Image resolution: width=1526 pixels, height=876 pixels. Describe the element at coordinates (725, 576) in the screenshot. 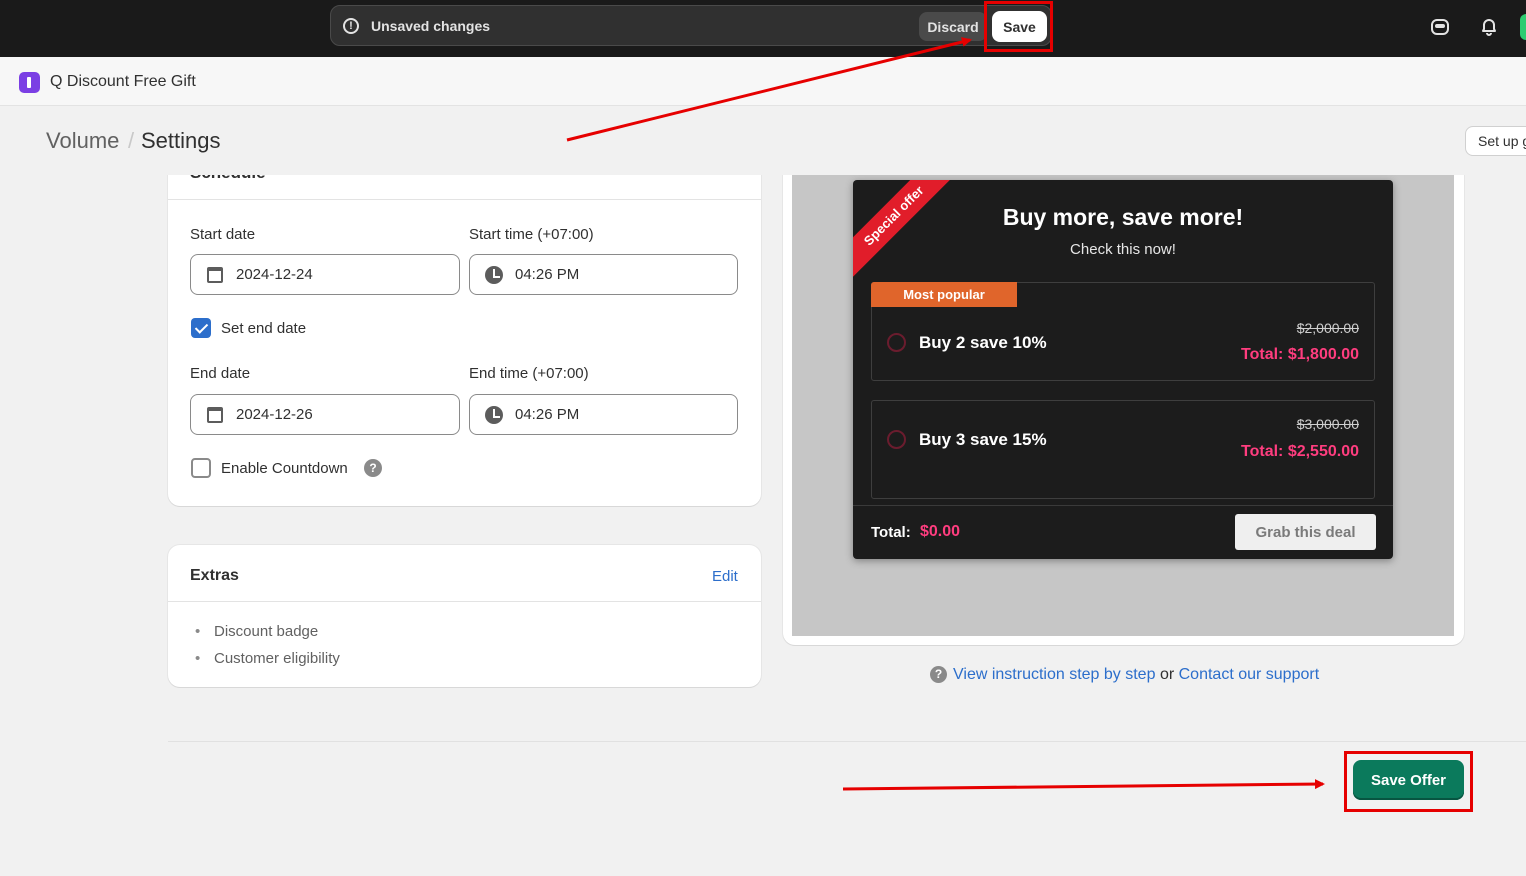

I see `edit-link: Edit` at that location.